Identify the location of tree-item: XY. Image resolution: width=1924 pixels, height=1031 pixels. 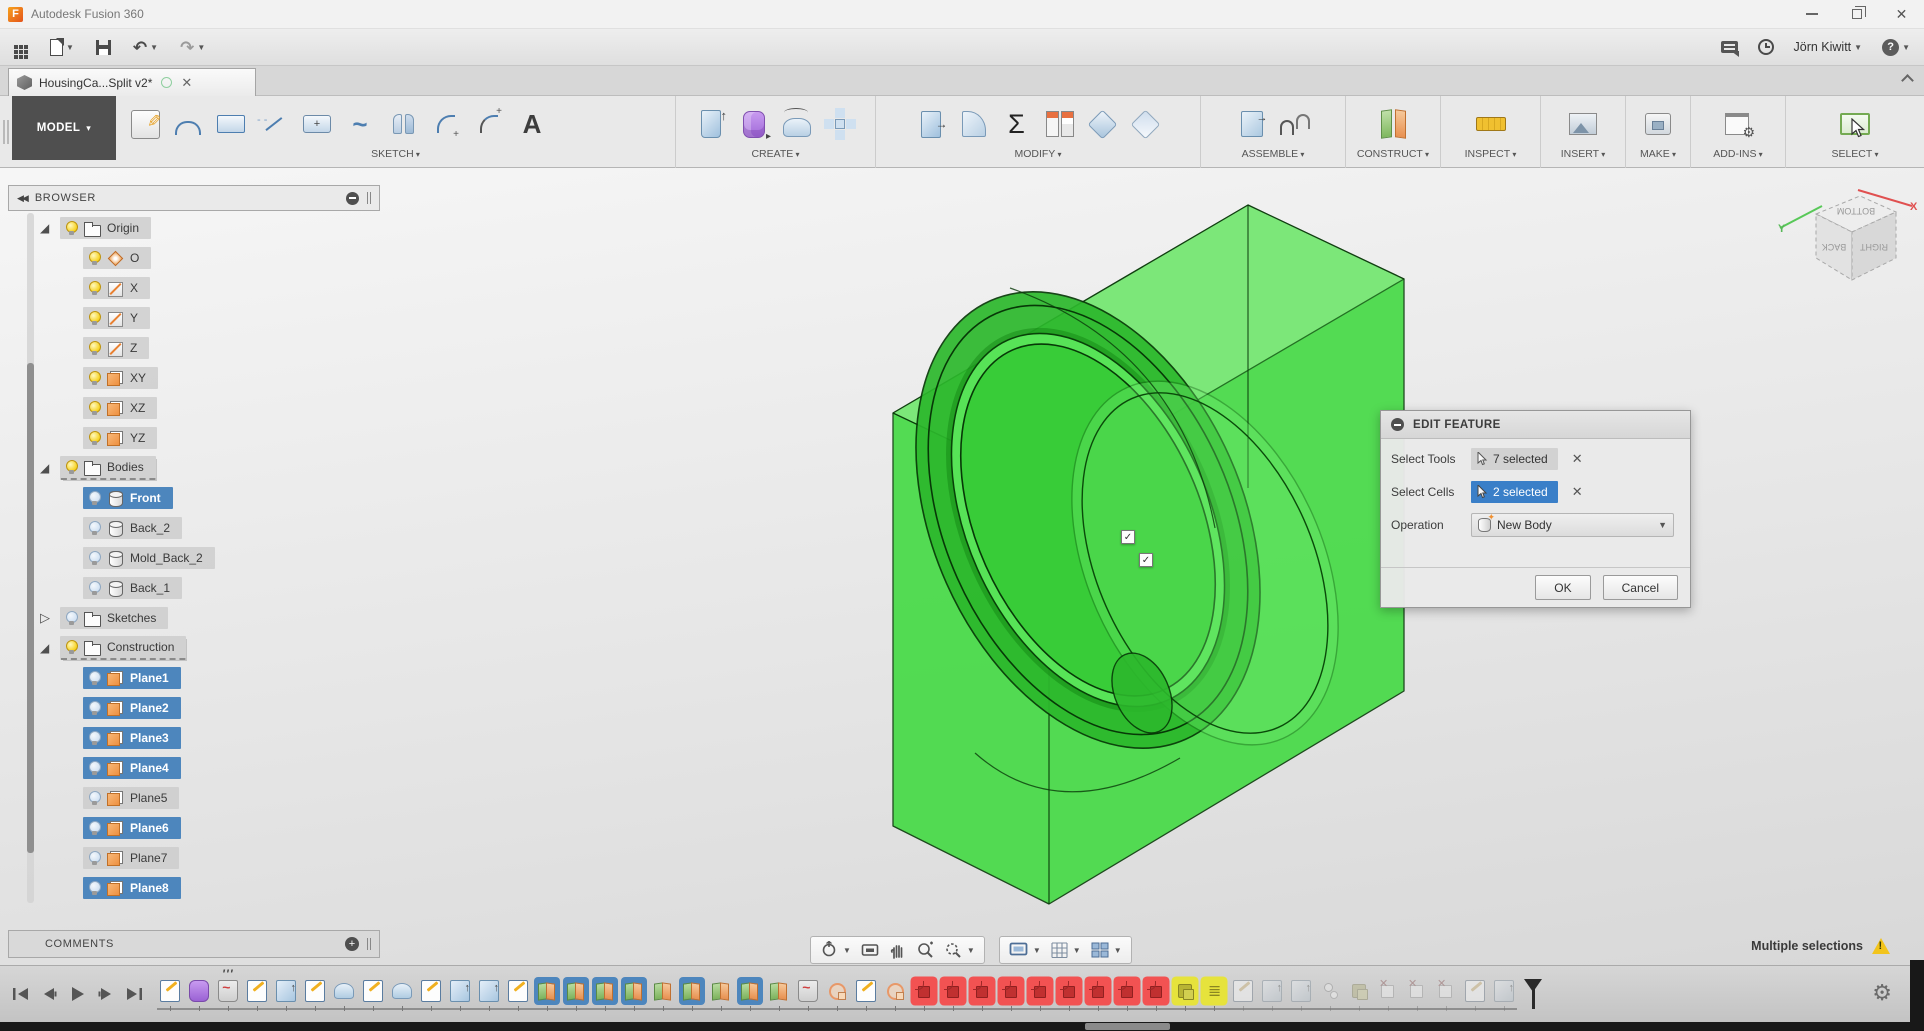
(186, 378).